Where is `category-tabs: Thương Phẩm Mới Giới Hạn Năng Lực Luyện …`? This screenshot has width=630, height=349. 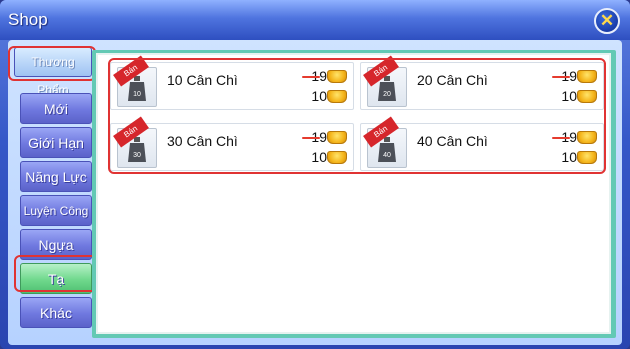 category-tabs: Thương Phẩm Mới Giới Hạn Năng Lực Luyện … is located at coordinates (55, 195).